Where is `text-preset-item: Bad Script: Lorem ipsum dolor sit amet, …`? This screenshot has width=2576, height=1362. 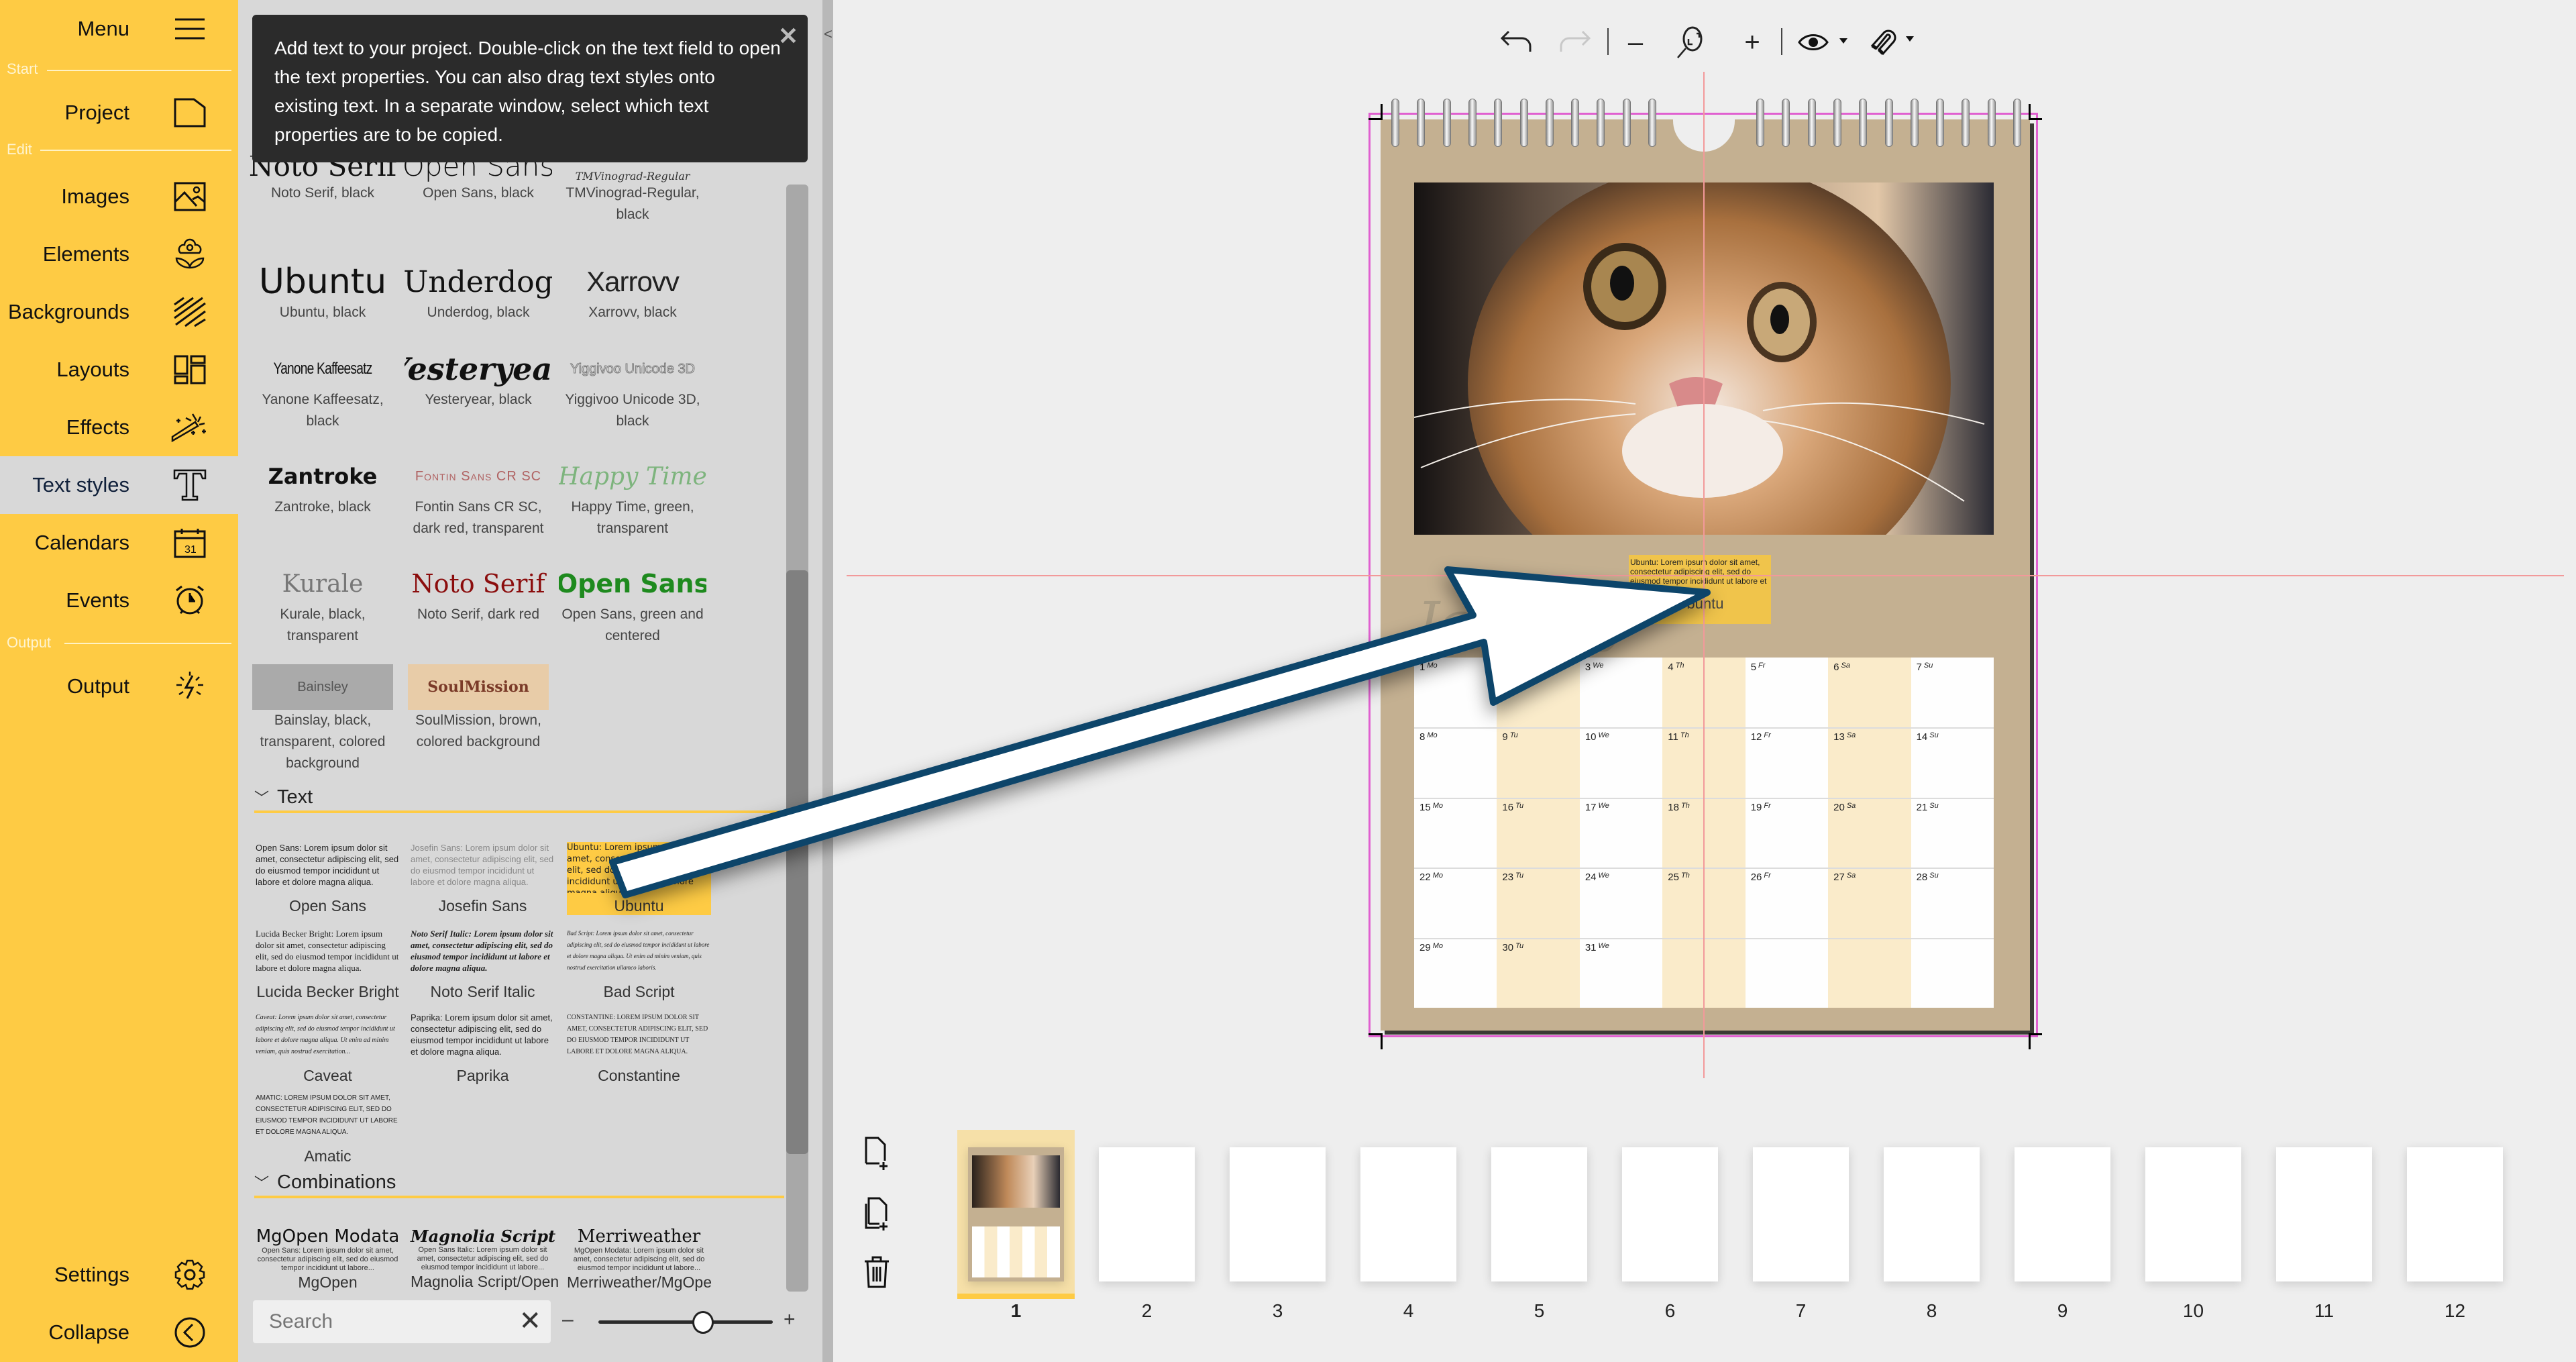 text-preset-item: Bad Script: Lorem ipsum dolor sit amet, … is located at coordinates (639, 965).